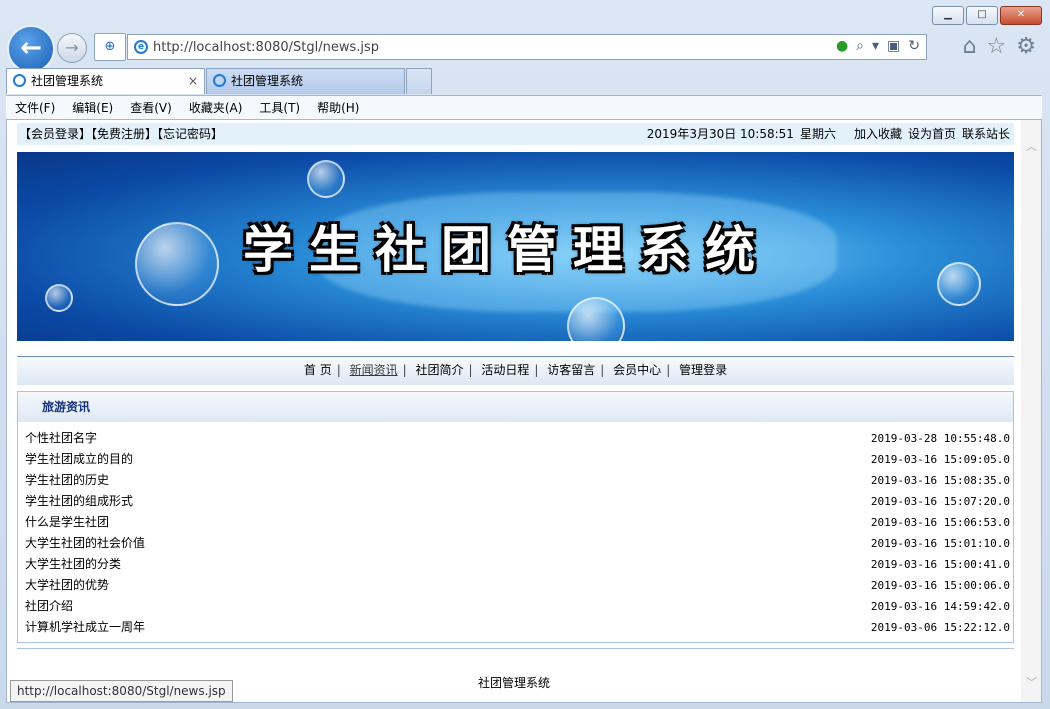  What do you see at coordinates (940, 480) in the screenshot?
I see `news-date: 2019-03-16 15:08:35.0` at bounding box center [940, 480].